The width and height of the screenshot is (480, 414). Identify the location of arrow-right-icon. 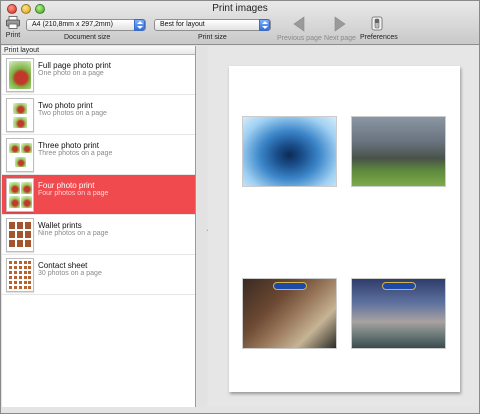
(340, 24).